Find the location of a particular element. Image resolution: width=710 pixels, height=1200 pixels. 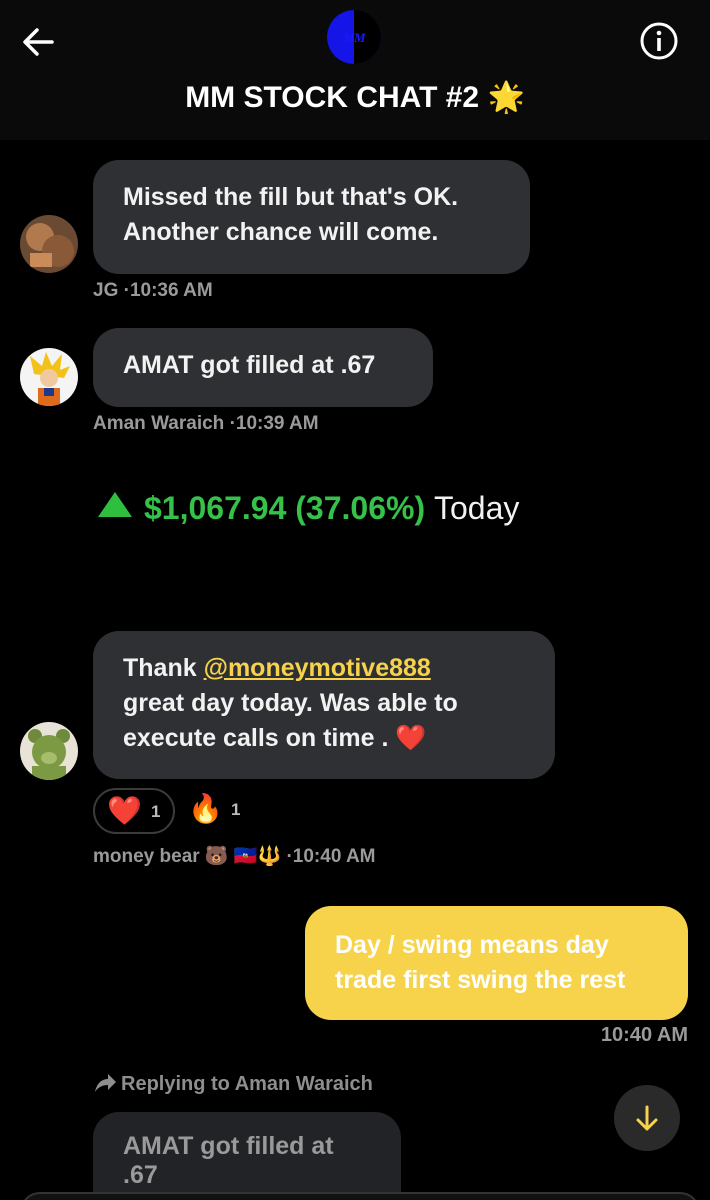

message-text: execute calls on time . is located at coordinates (256, 738).